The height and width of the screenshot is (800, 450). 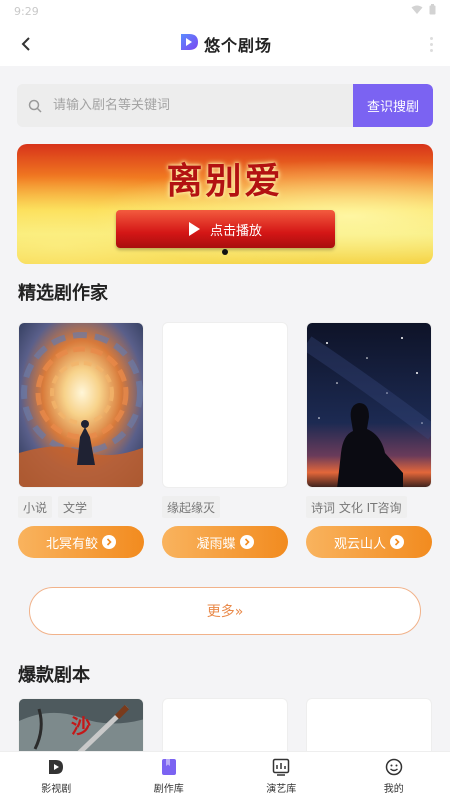 I want to click on smiley-icon, so click(x=394, y=767).